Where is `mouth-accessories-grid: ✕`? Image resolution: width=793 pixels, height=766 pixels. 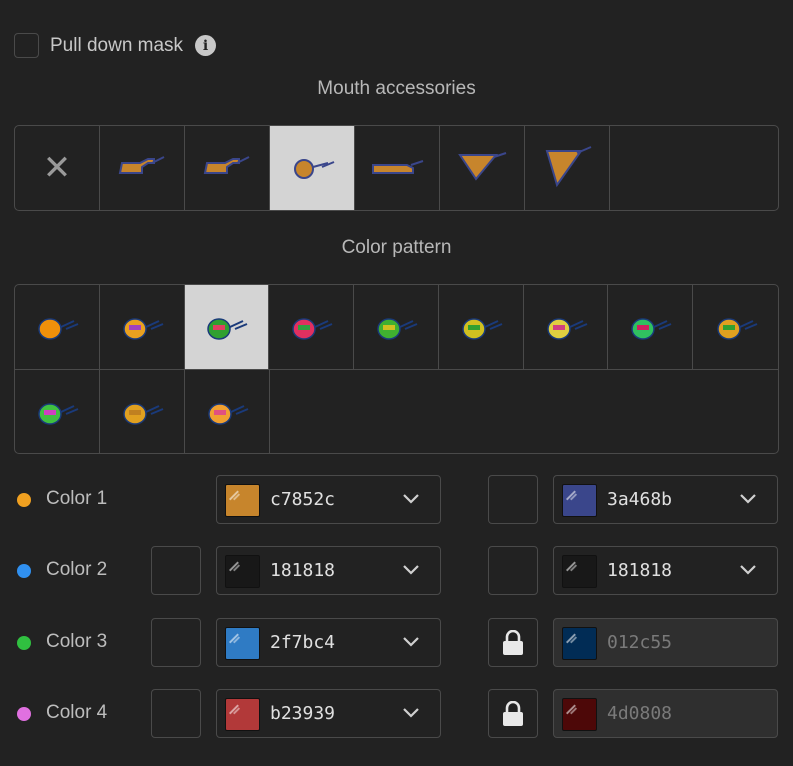
mouth-accessories-grid: ✕ is located at coordinates (396, 168).